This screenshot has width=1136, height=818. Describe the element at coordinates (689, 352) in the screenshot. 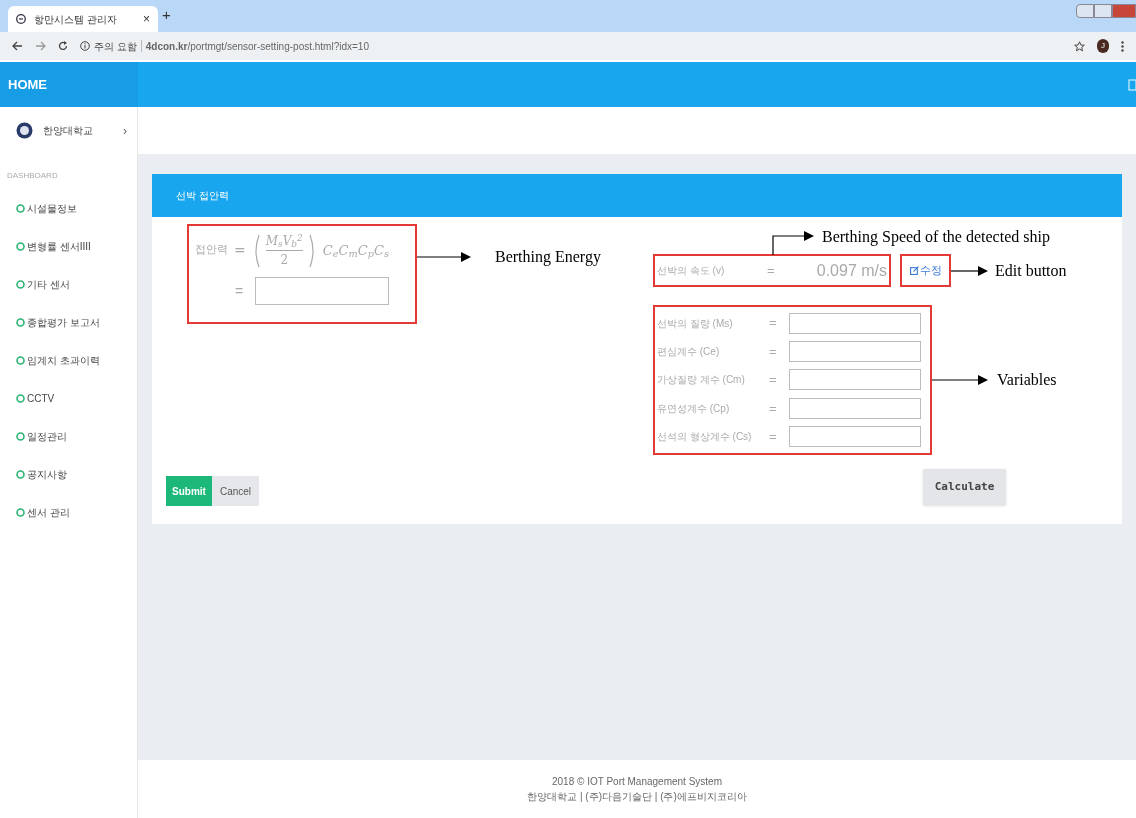

I see `field-label: 편심계수 (Ce)` at that location.